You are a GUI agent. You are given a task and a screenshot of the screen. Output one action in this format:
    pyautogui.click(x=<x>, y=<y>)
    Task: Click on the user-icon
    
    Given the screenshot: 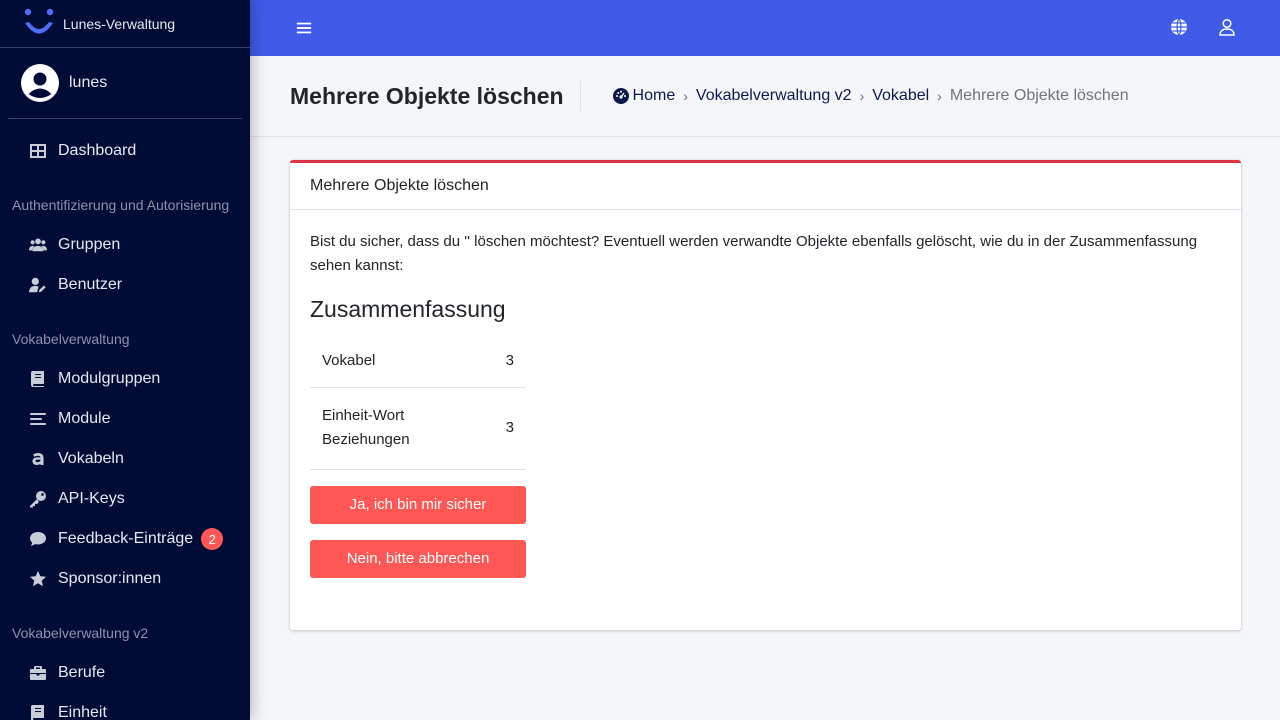 What is the action you would take?
    pyautogui.click(x=1227, y=29)
    